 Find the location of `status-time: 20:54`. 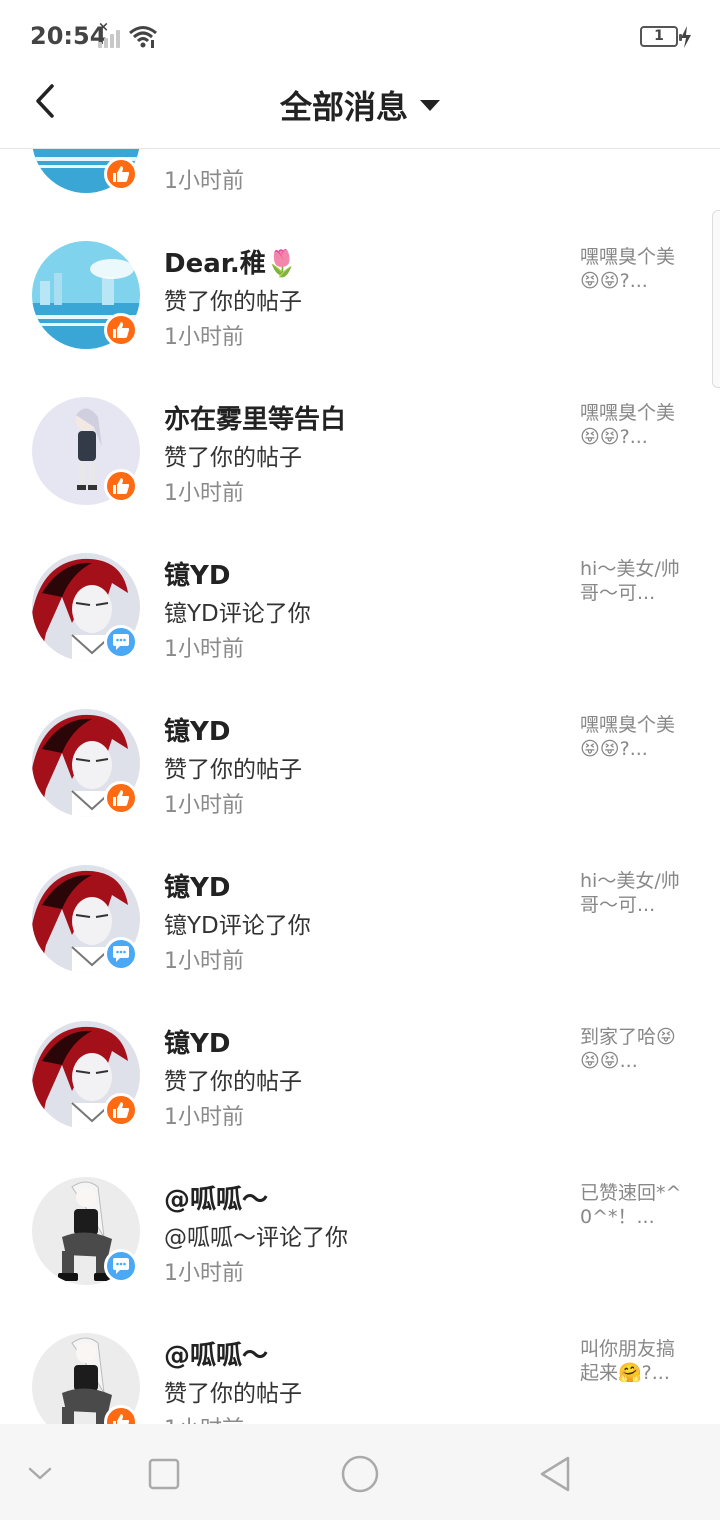

status-time: 20:54 is located at coordinates (68, 36).